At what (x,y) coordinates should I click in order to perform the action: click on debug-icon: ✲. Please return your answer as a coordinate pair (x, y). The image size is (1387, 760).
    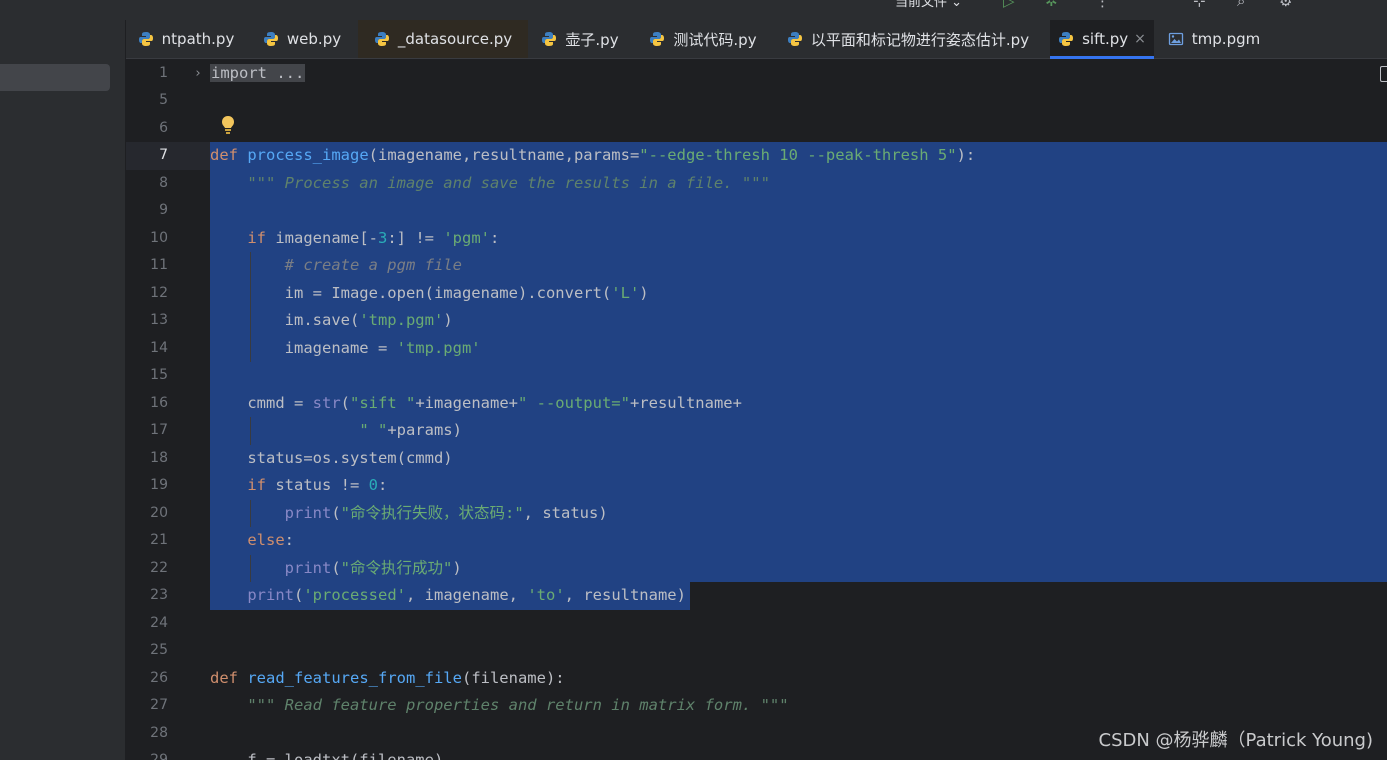
    Looking at the image, I should click on (1051, 4).